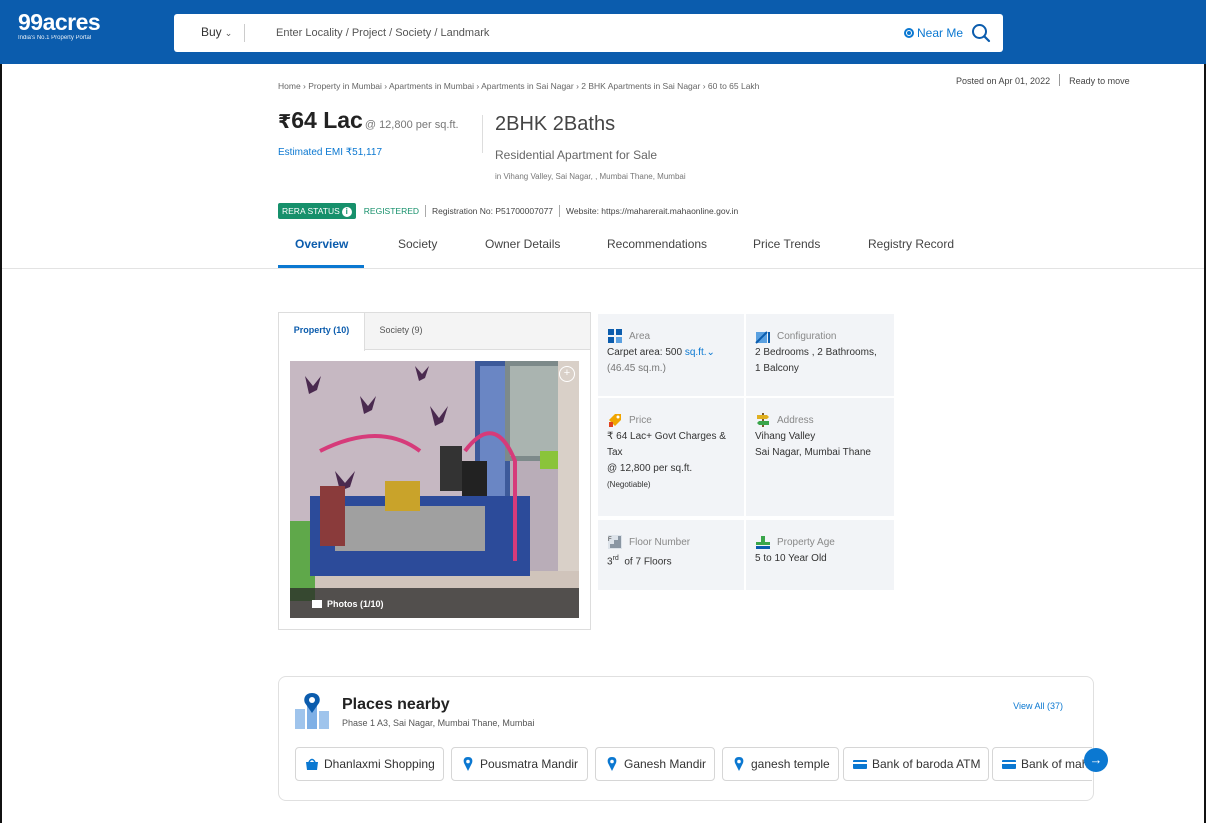  I want to click on tab-recommendations: Recommendations, so click(657, 244).